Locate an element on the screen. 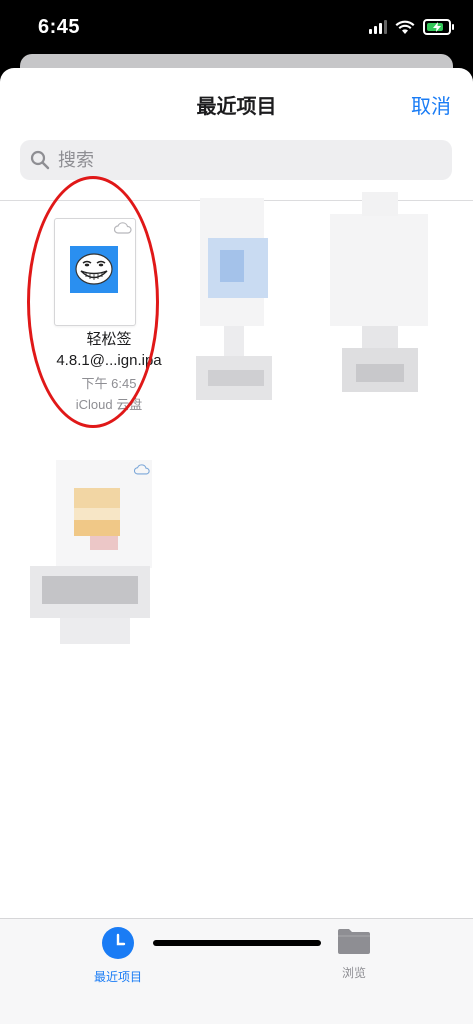  wifi-icon is located at coordinates (405, 27).